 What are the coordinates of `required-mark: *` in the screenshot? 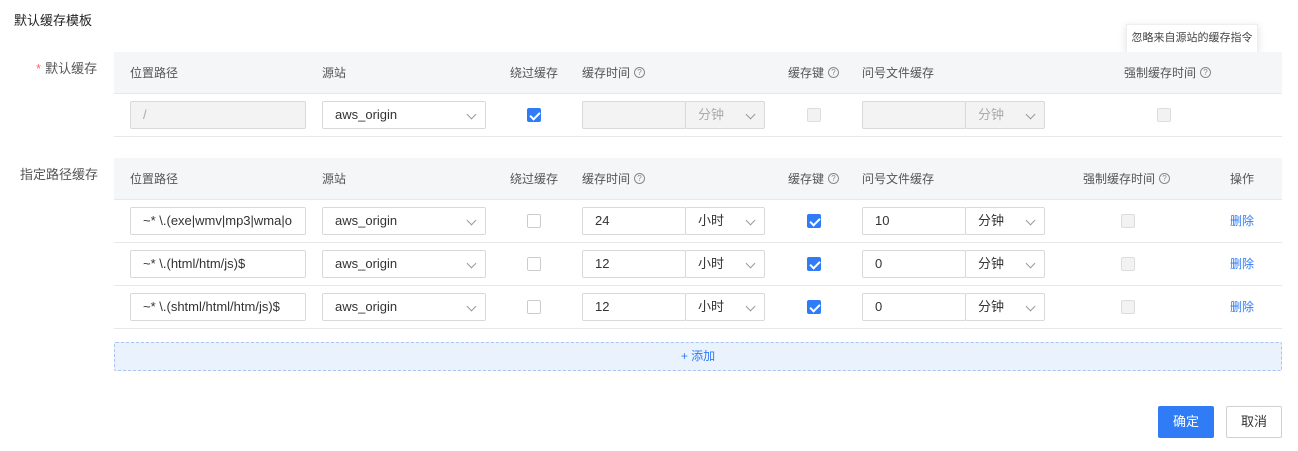 It's located at (39, 68).